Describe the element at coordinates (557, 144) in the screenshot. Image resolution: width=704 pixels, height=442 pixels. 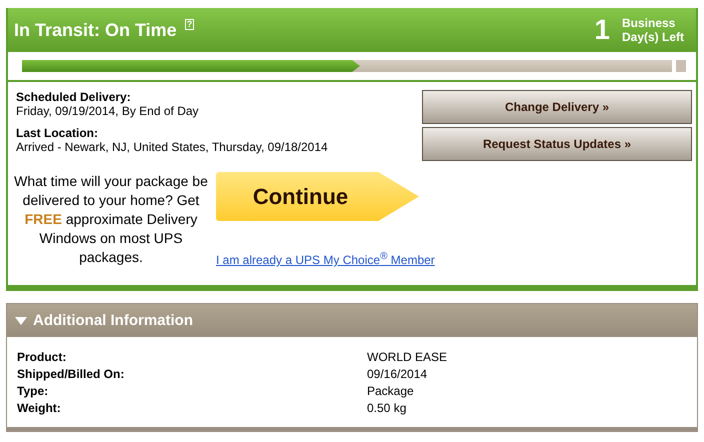
I see `action-button: Request Status Updates »` at that location.